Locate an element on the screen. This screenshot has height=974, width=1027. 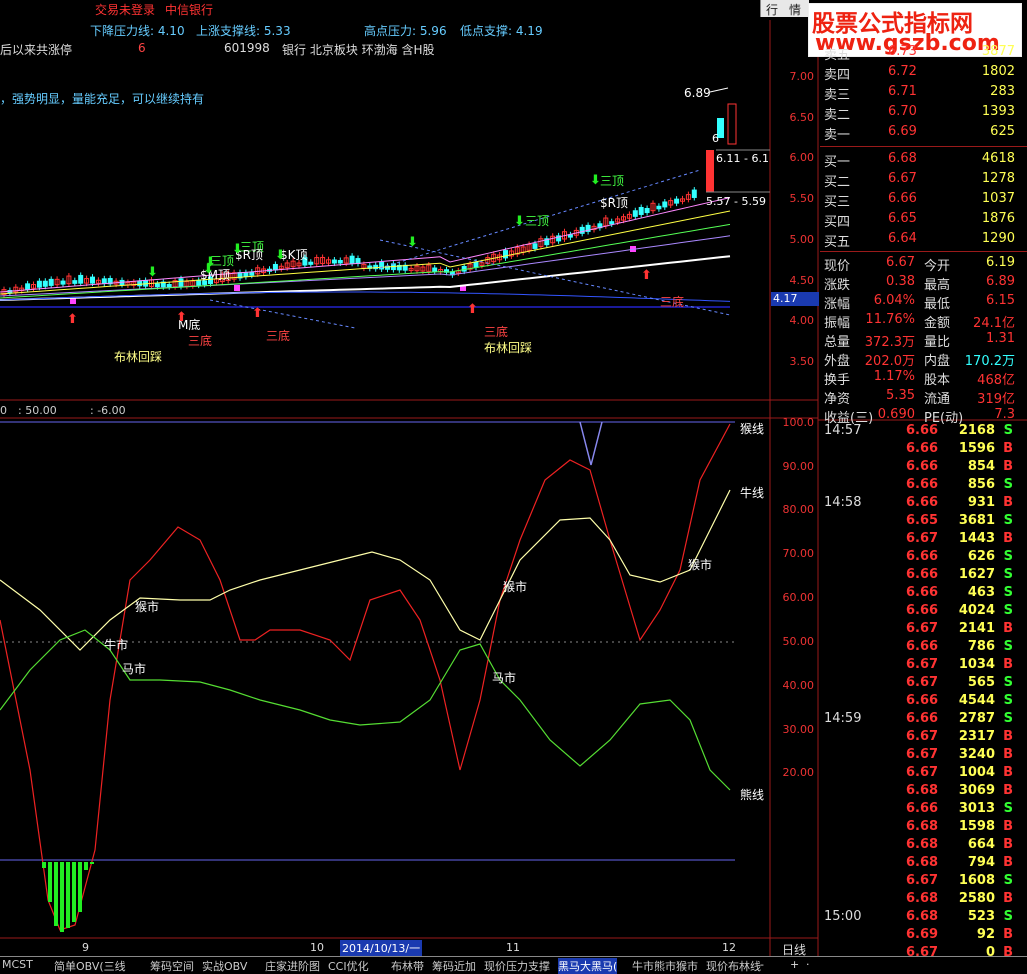
marker-square is located at coordinates (237, 288).